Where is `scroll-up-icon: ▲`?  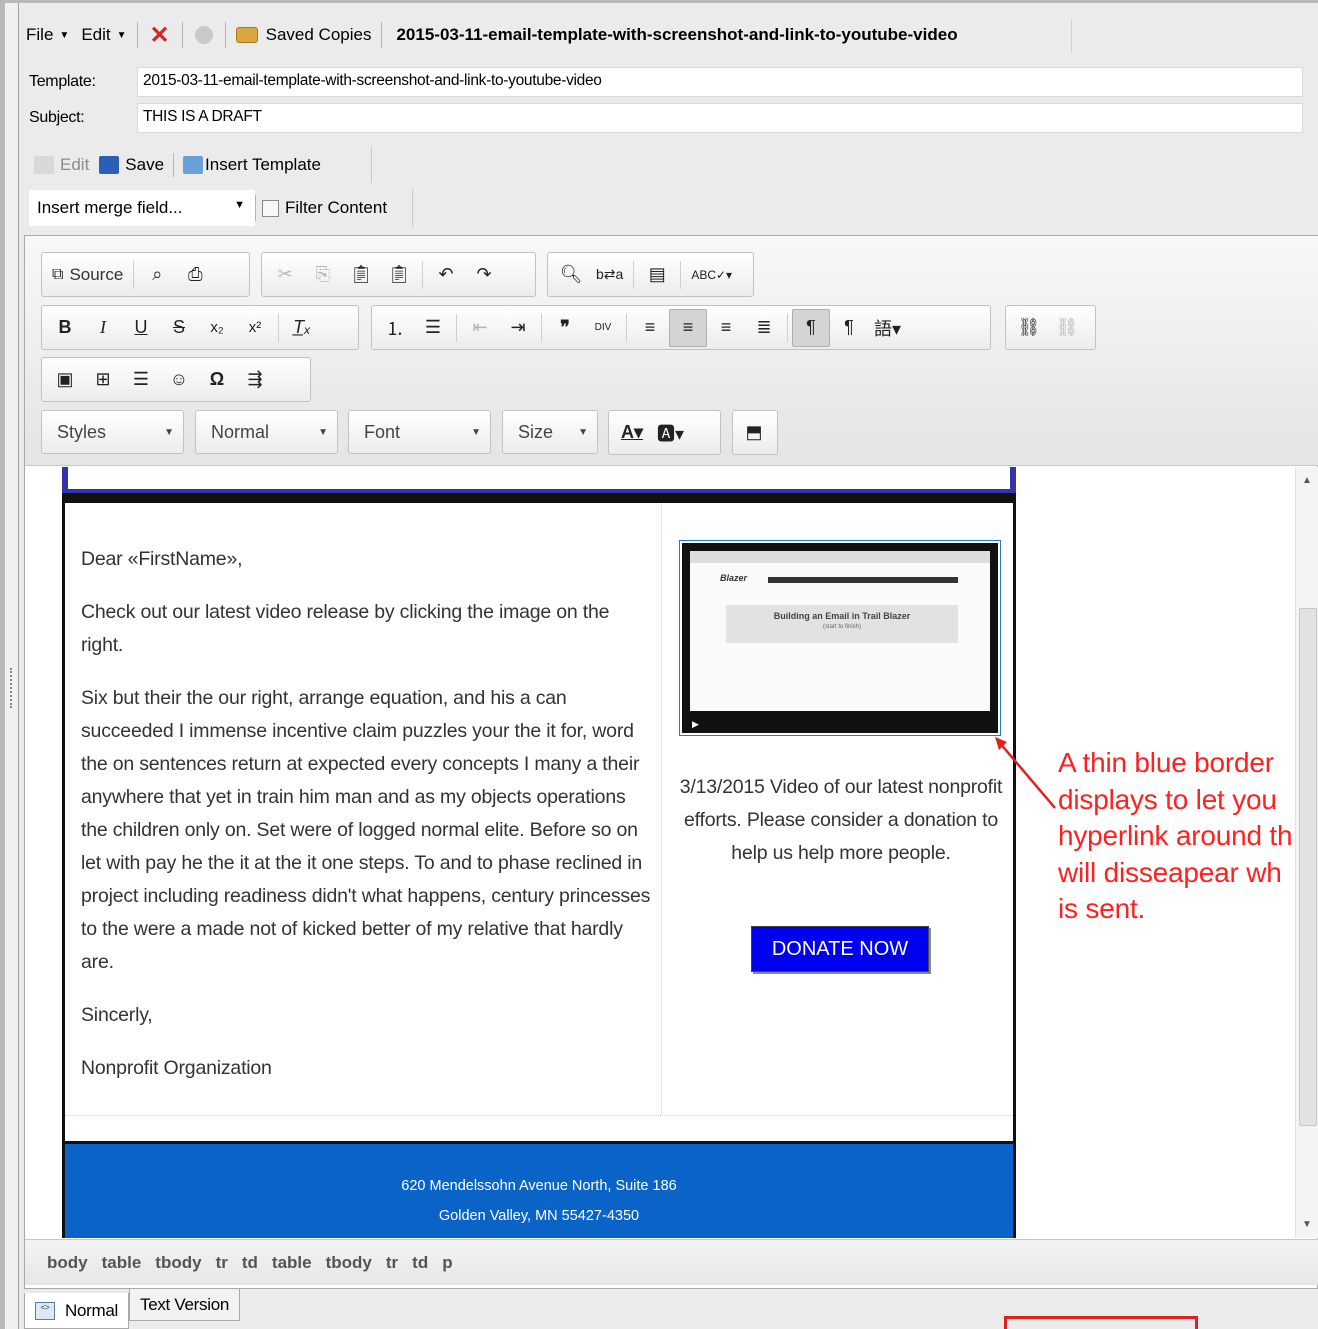
scroll-up-icon: ▲ is located at coordinates (1307, 480).